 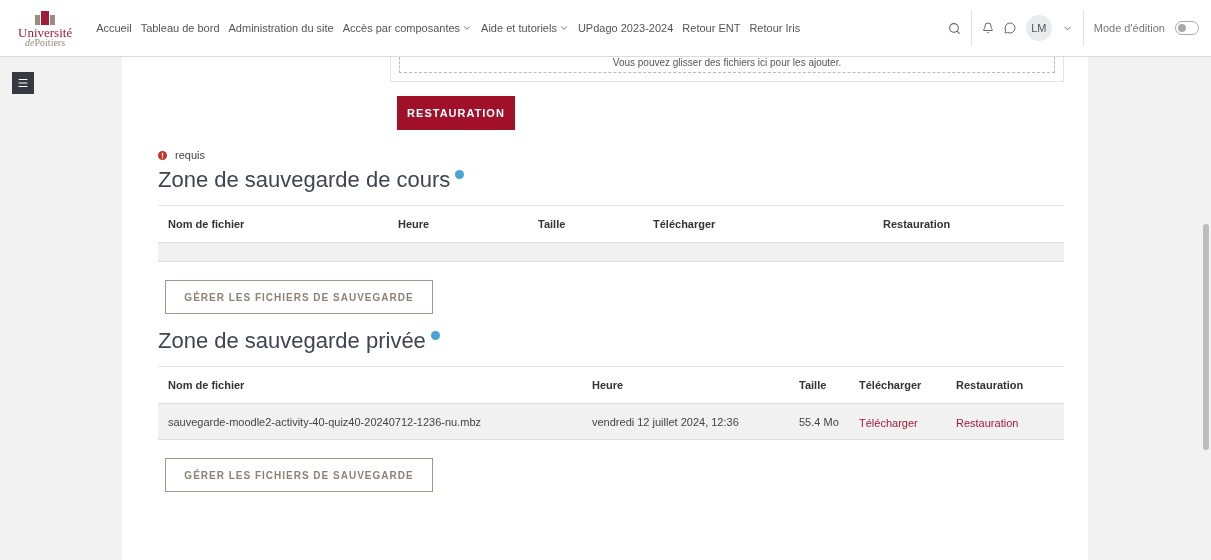 I want to click on section-heading: Zone de sauvegarde privée, so click(x=292, y=341).